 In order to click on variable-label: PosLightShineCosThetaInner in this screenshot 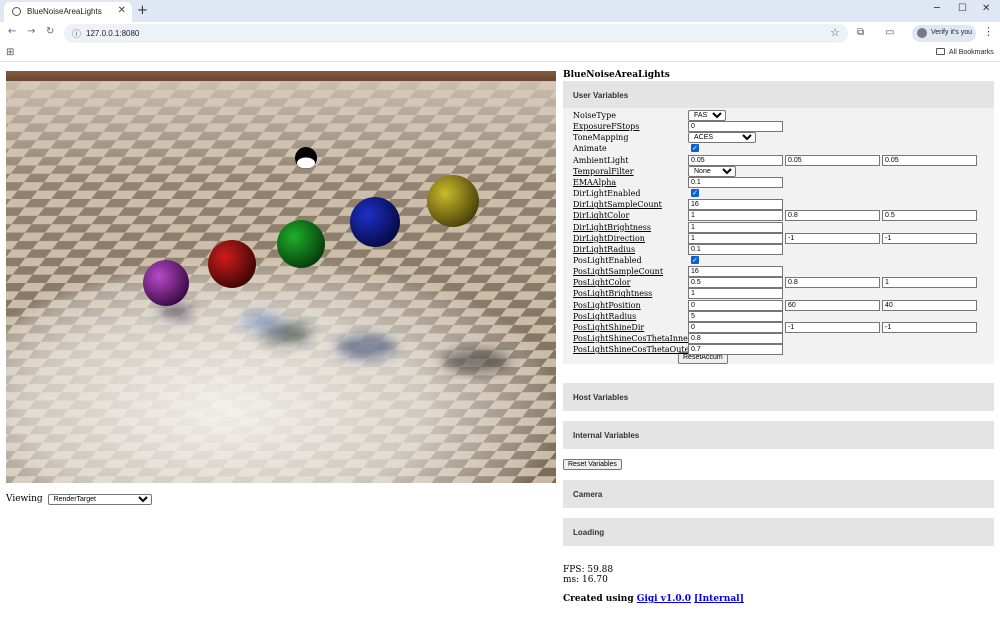, I will do `click(632, 338)`.